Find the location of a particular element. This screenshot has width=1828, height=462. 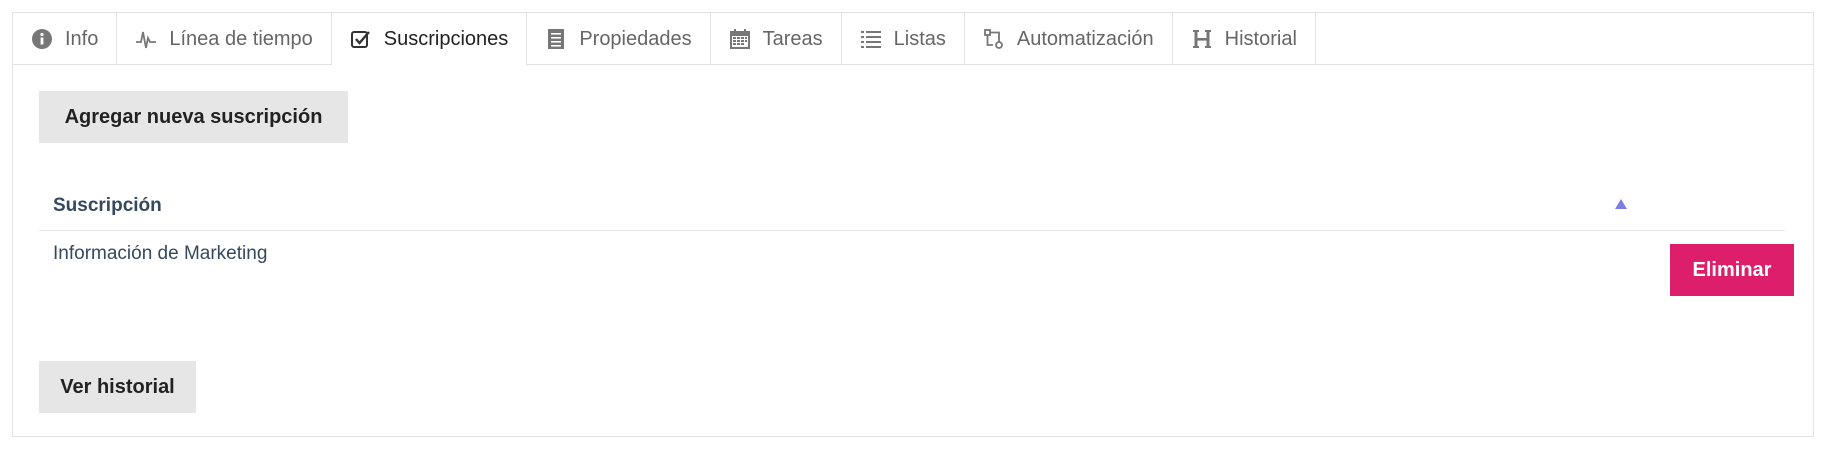

tab-subscriptions: Suscripciones is located at coordinates (429, 39).